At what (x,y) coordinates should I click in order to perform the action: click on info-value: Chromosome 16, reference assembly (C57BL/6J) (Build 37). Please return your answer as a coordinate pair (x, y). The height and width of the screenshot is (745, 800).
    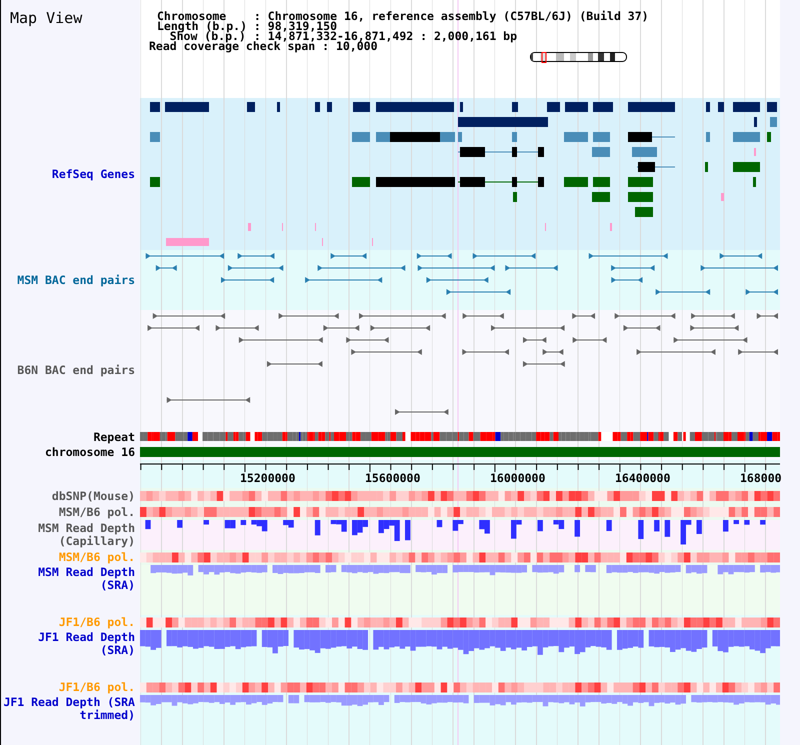
    Looking at the image, I should click on (458, 16).